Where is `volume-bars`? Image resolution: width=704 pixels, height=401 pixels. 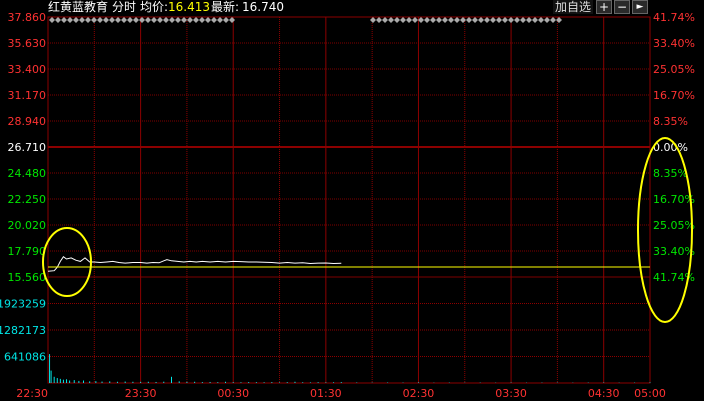
volume-bars is located at coordinates (350, 368).